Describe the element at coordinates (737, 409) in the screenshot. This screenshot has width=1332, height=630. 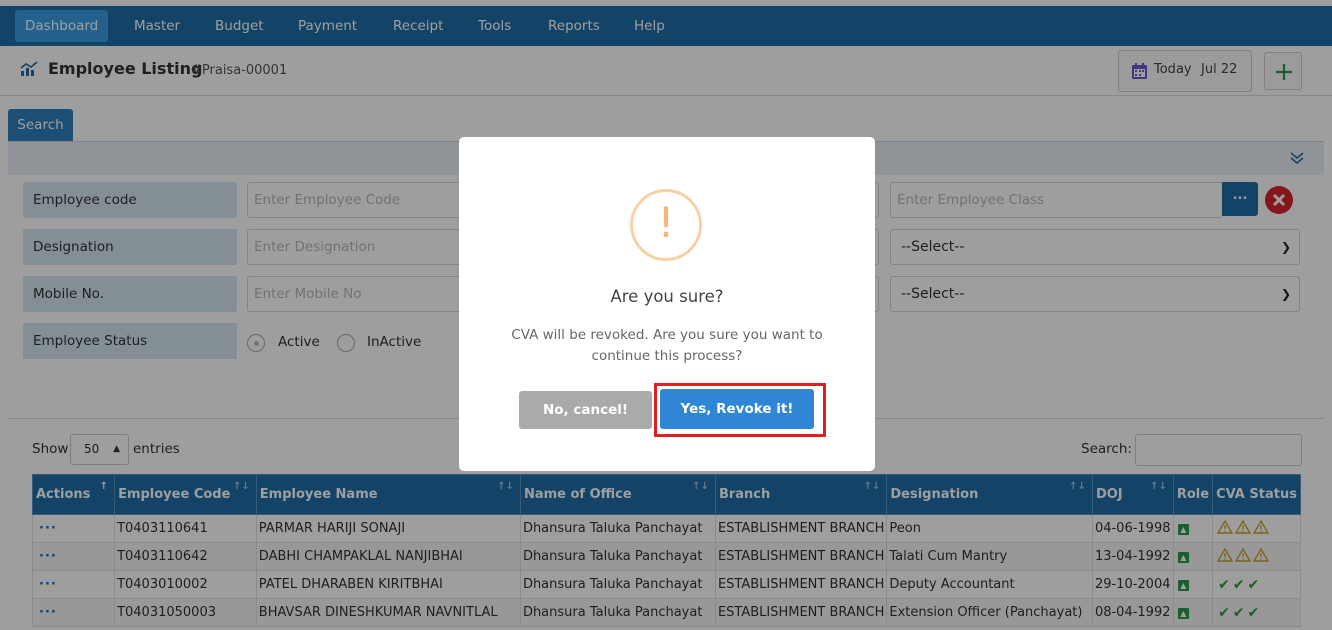
I see `revoke-confirm-button: Yes, Revoke it!` at that location.